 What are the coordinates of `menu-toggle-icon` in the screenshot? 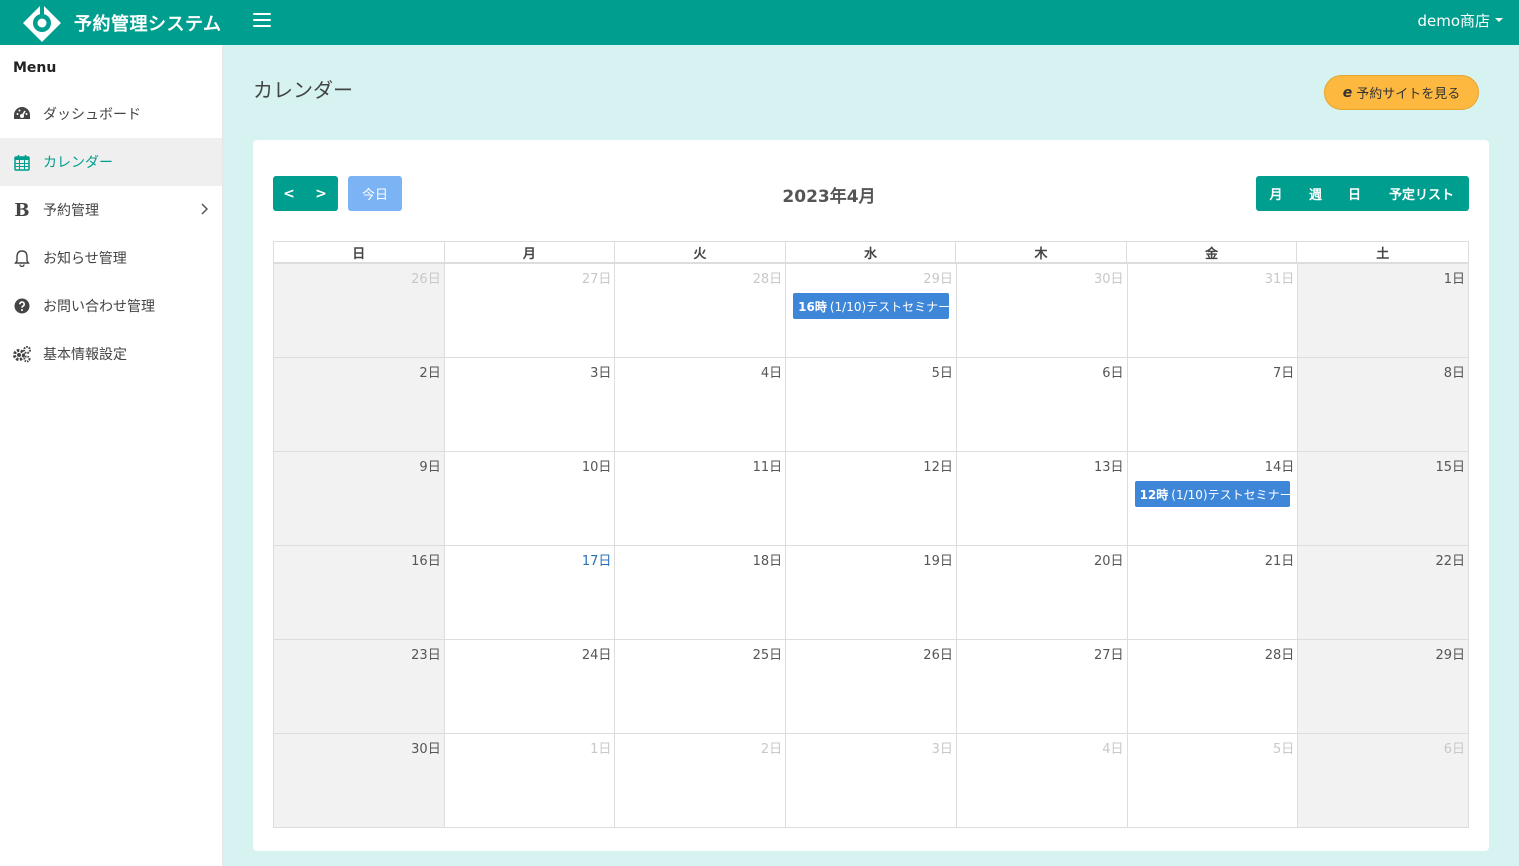 It's located at (262, 20).